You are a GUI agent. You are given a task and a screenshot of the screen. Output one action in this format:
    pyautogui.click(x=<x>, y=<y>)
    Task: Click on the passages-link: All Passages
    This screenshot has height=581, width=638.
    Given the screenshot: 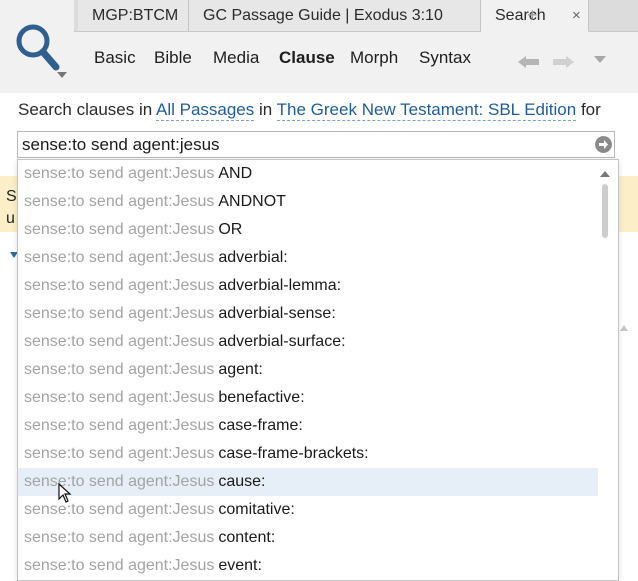 What is the action you would take?
    pyautogui.click(x=205, y=110)
    